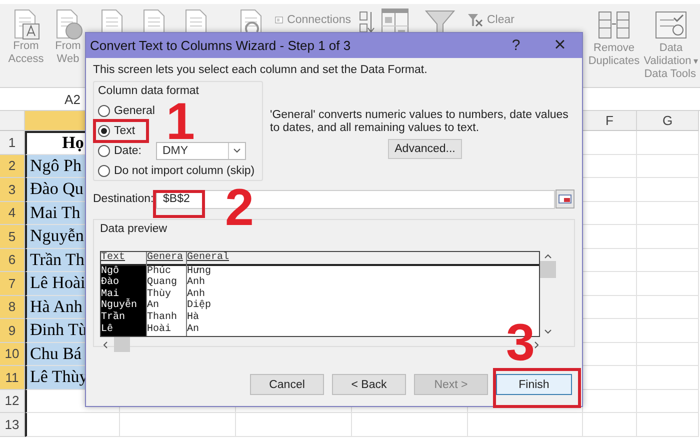  Describe the element at coordinates (12, 142) in the screenshot. I see `row-header: 1` at that location.